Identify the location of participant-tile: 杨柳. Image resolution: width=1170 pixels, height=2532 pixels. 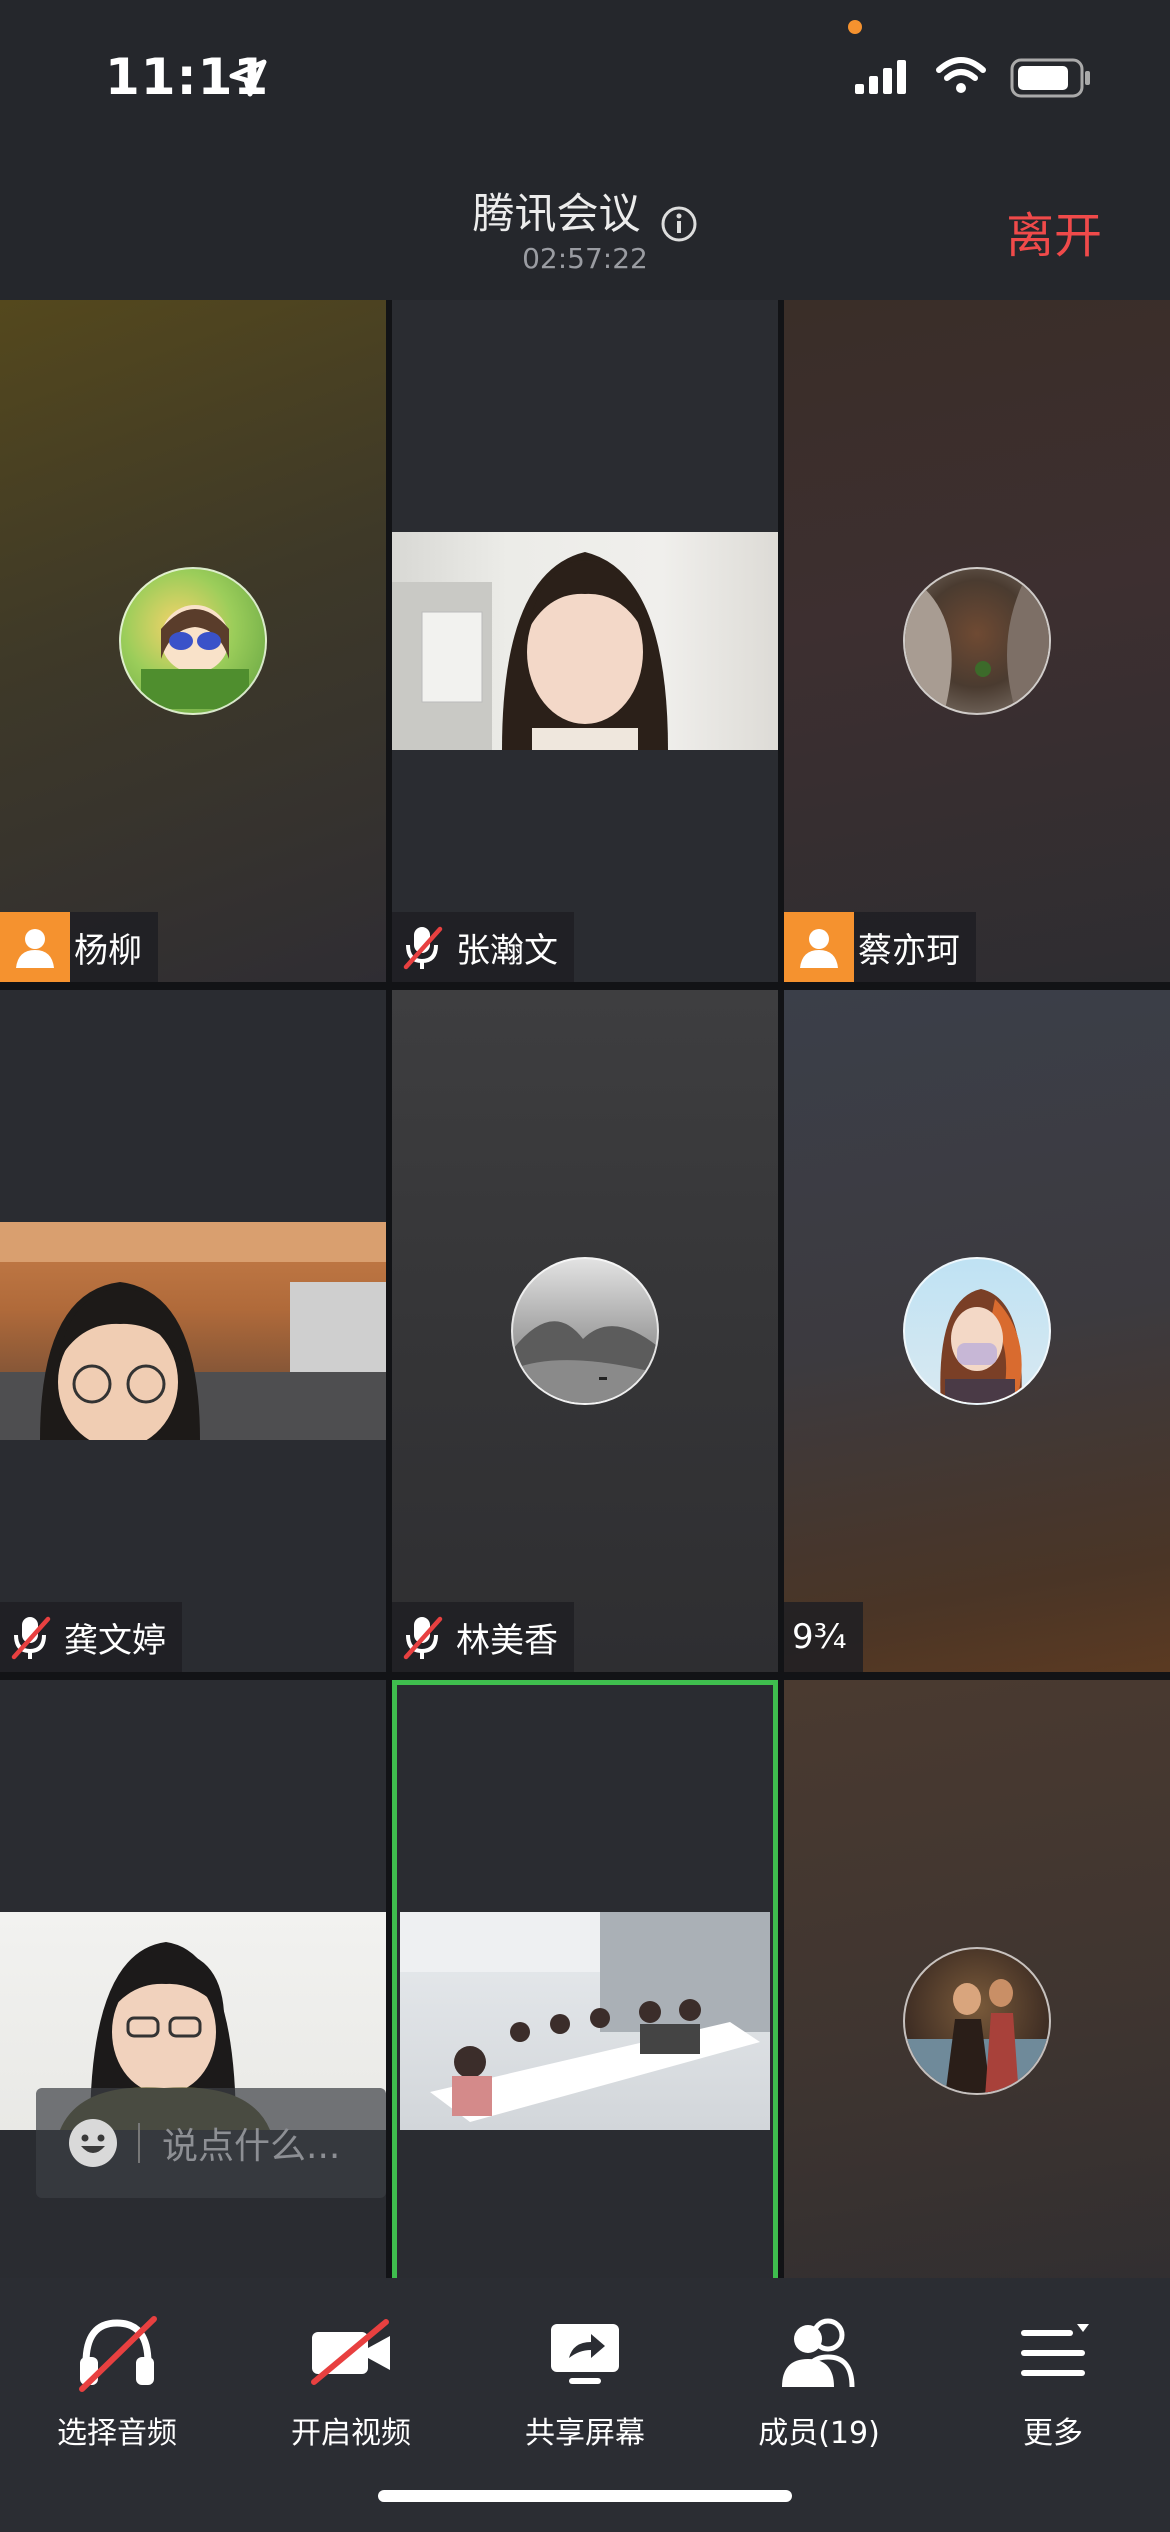
(193, 641).